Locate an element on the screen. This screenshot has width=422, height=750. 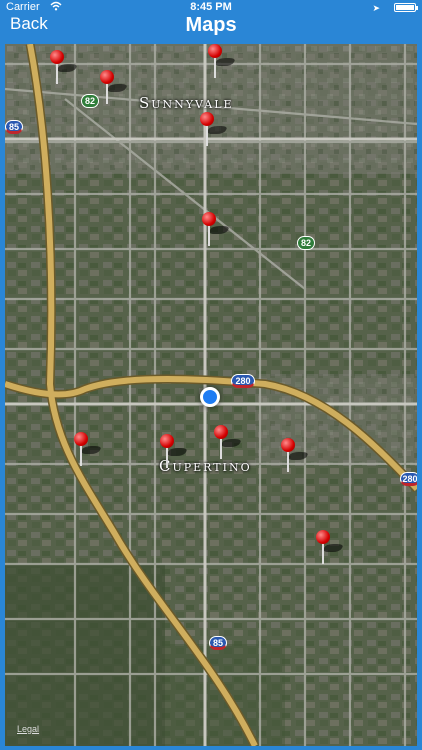
city-label-sunnyvale: Sunnyvale is located at coordinates (186, 103).